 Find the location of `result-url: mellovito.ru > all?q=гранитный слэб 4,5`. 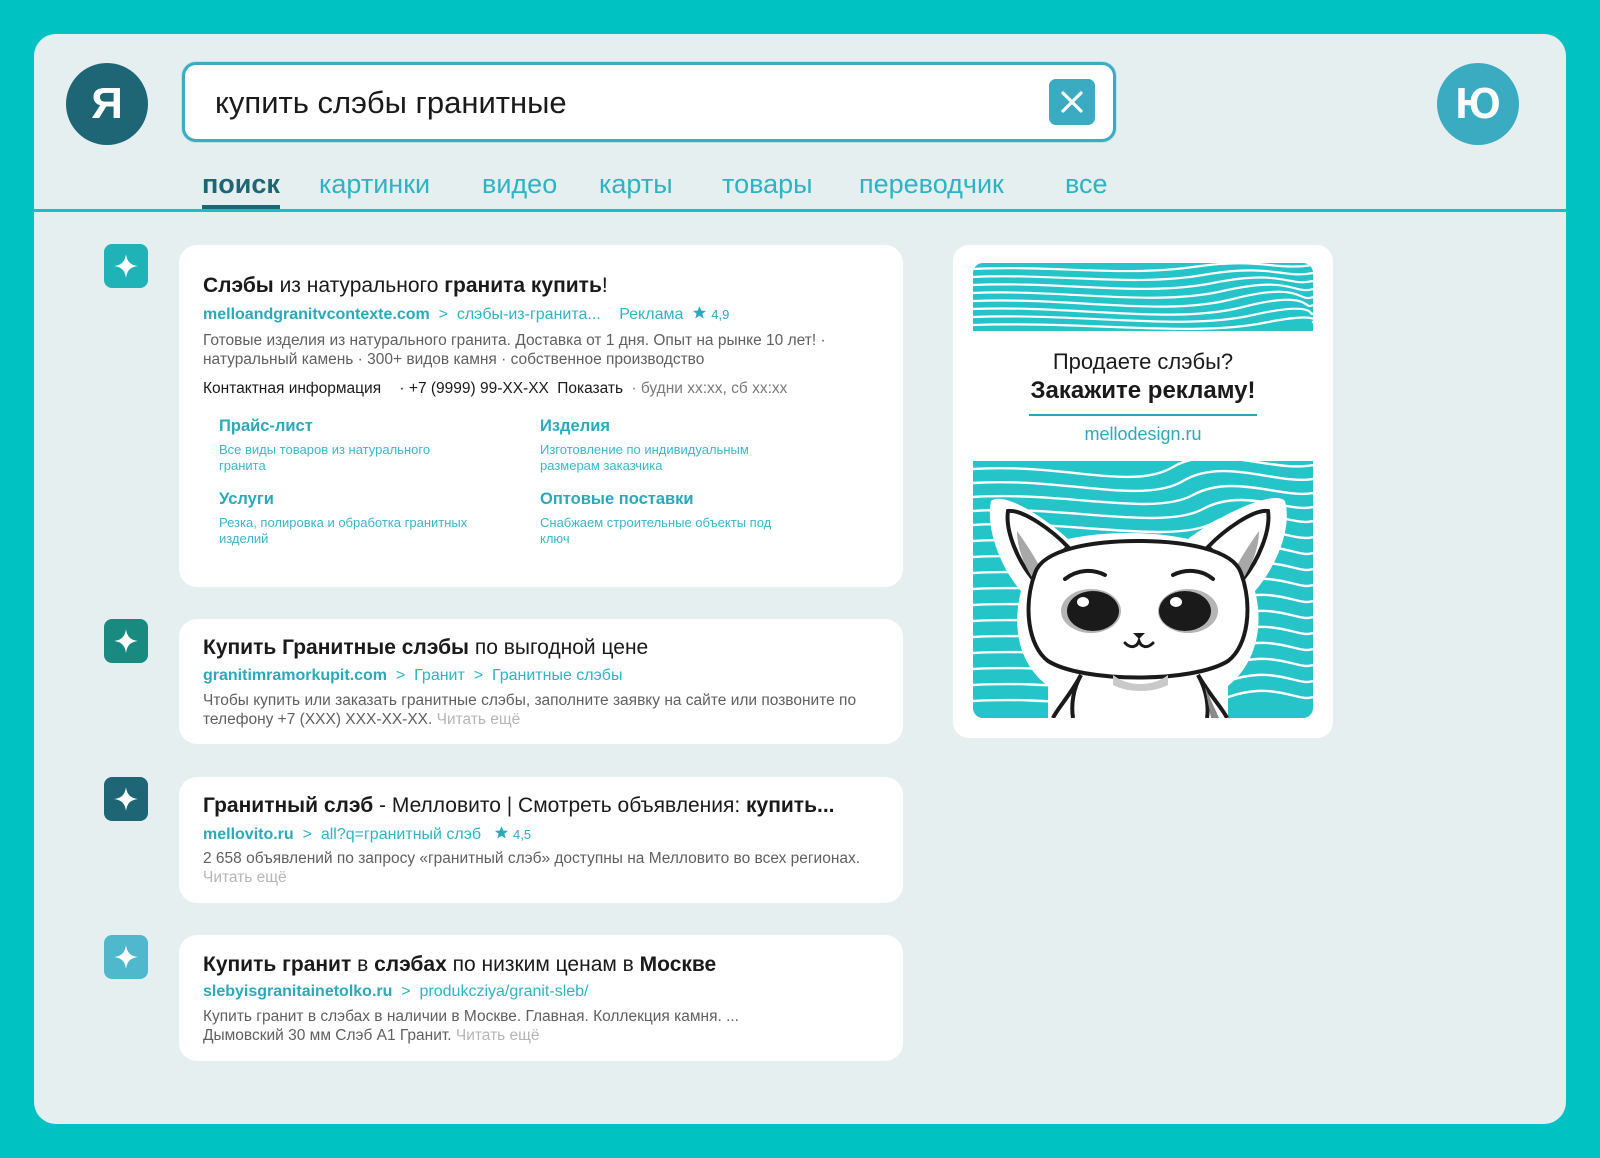

result-url: mellovito.ru > all?q=гранитный слэб 4,5 is located at coordinates (367, 834).